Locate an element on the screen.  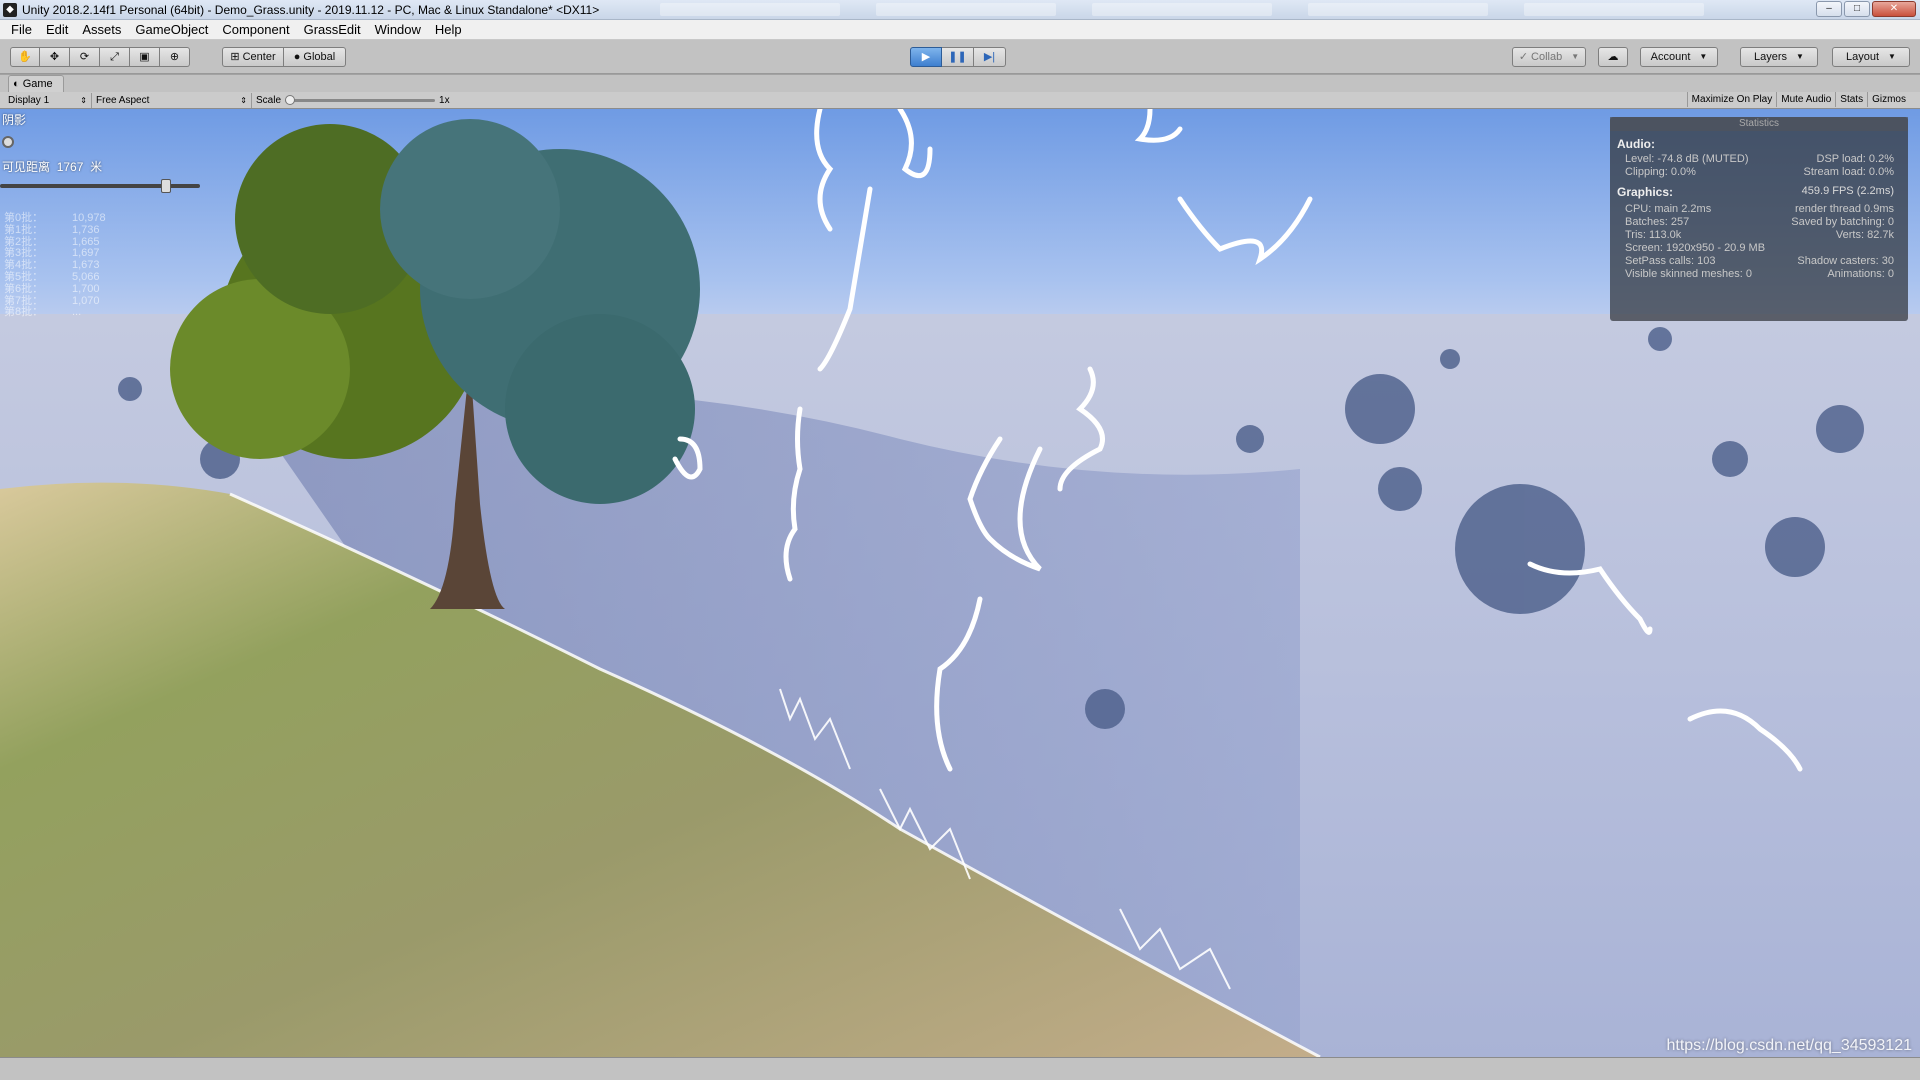
layers-group: Layers ▼ is located at coordinates (1779, 57).